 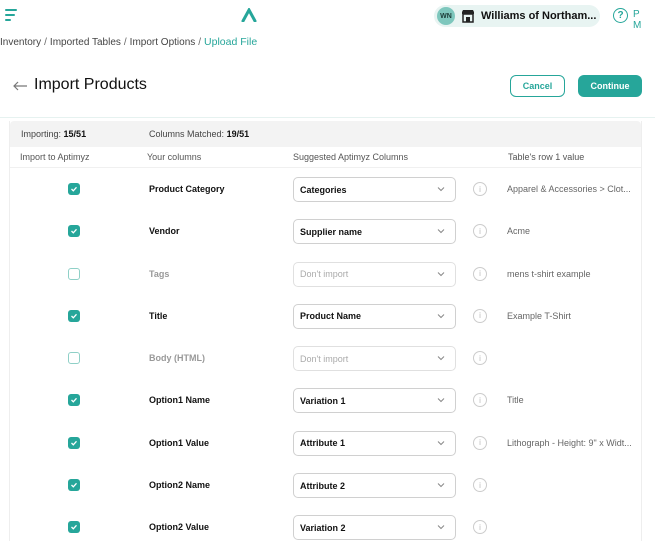 What do you see at coordinates (199, 134) in the screenshot?
I see `columns-matched-count: Columns Matched: 19/51` at bounding box center [199, 134].